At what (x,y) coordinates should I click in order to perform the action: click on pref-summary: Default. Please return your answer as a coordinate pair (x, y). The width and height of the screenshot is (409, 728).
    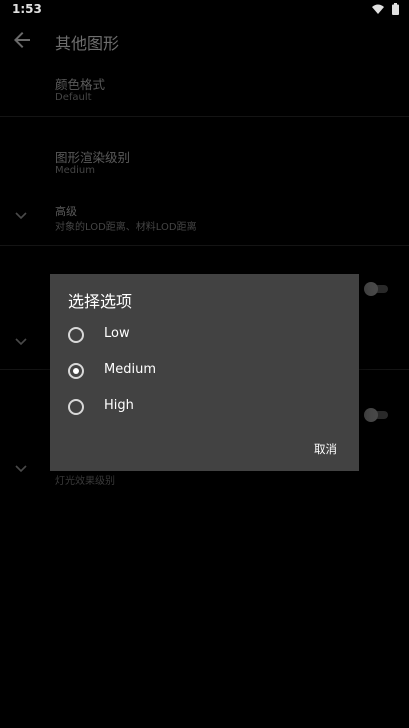
    Looking at the image, I should click on (73, 97).